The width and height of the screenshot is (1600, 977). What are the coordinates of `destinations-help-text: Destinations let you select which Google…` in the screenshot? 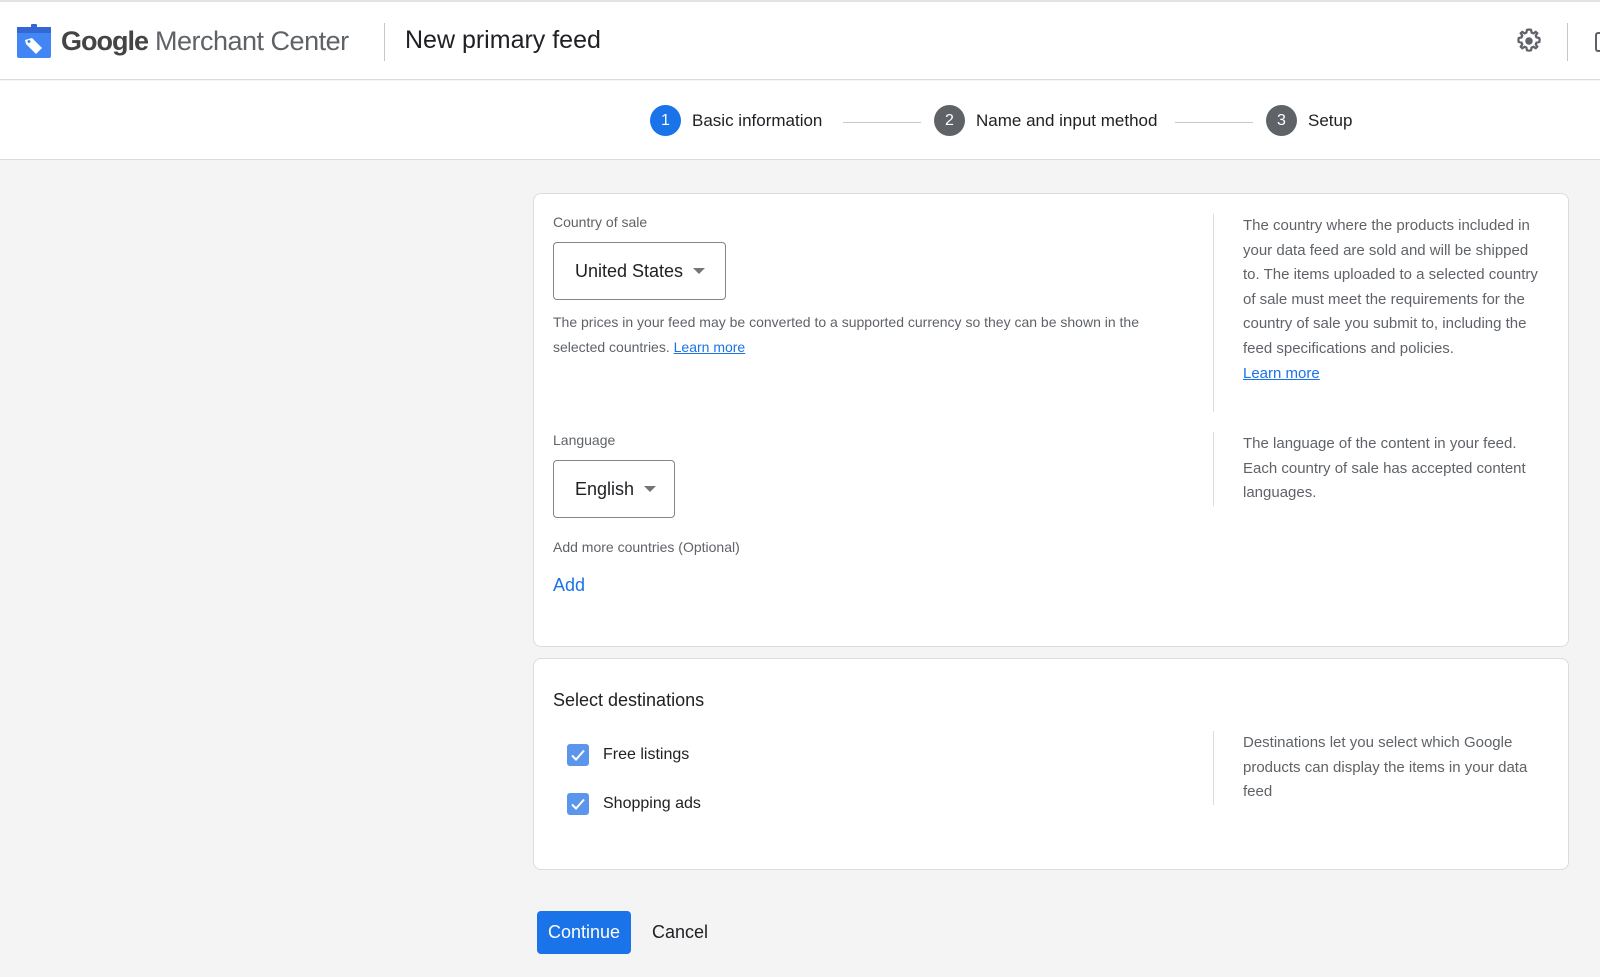 It's located at (1385, 767).